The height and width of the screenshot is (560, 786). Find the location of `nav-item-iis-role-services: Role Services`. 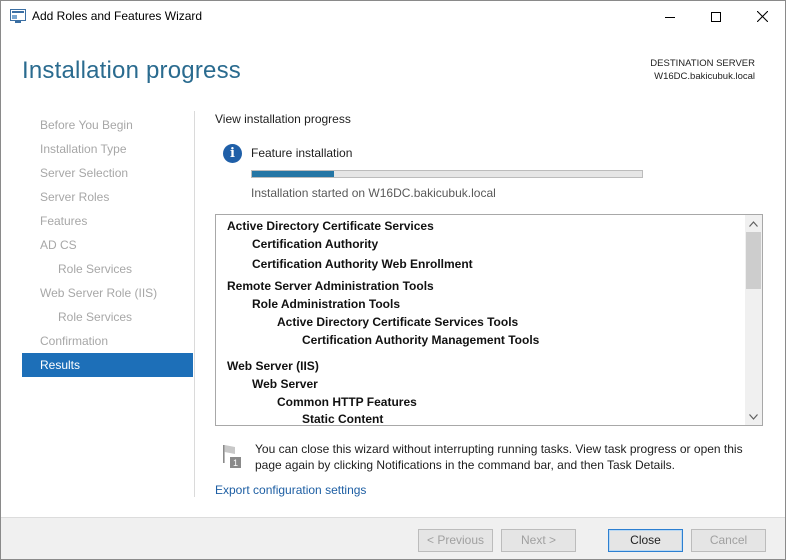

nav-item-iis-role-services: Role Services is located at coordinates (95, 317).